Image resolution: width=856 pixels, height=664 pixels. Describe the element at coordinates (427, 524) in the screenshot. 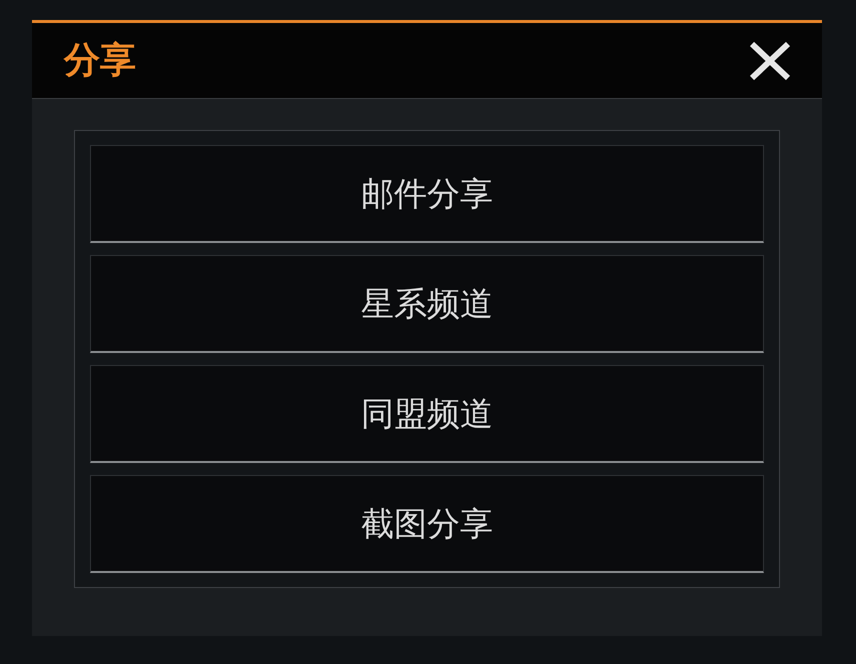

I see `share-option-button: 截图分享` at that location.